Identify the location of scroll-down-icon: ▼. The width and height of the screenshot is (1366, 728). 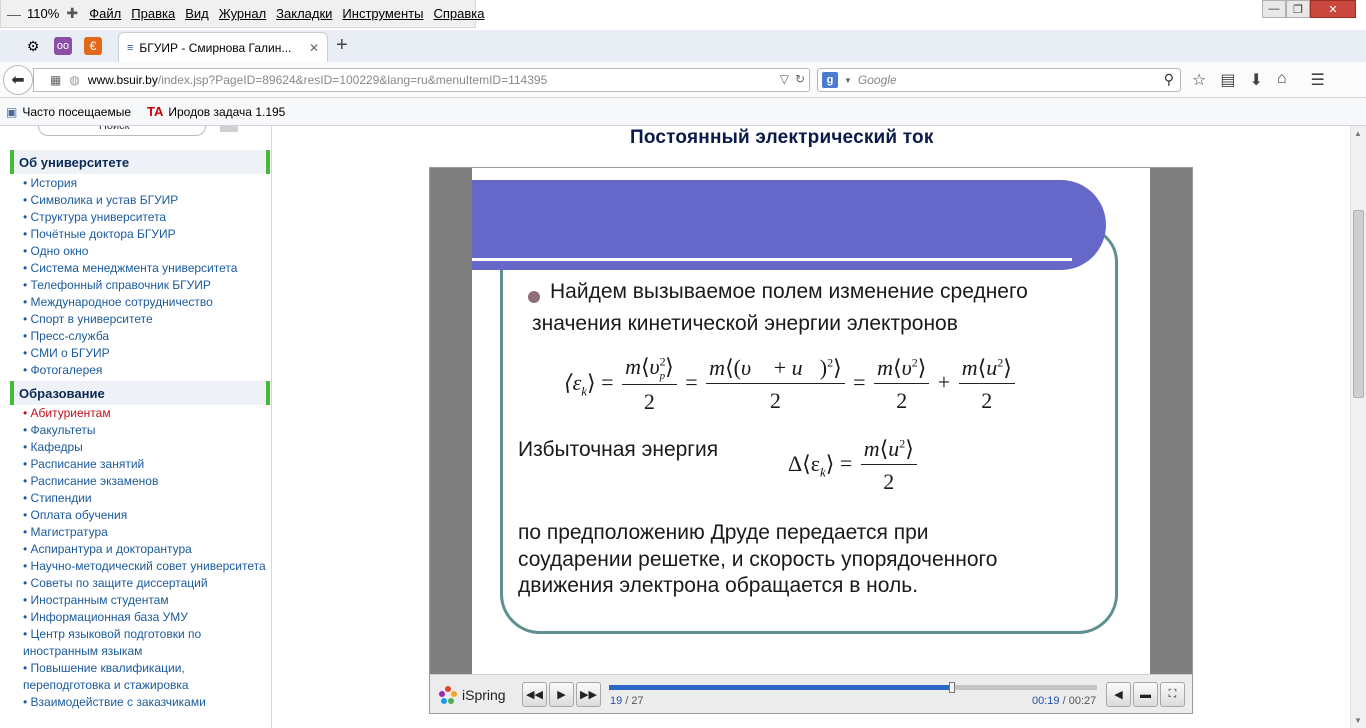
(1358, 720).